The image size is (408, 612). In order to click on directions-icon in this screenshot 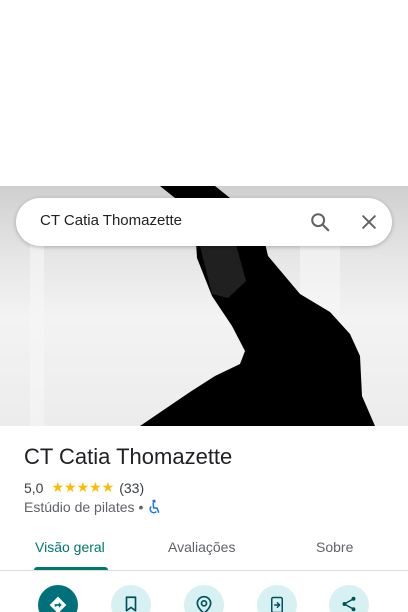, I will do `click(58, 604)`.